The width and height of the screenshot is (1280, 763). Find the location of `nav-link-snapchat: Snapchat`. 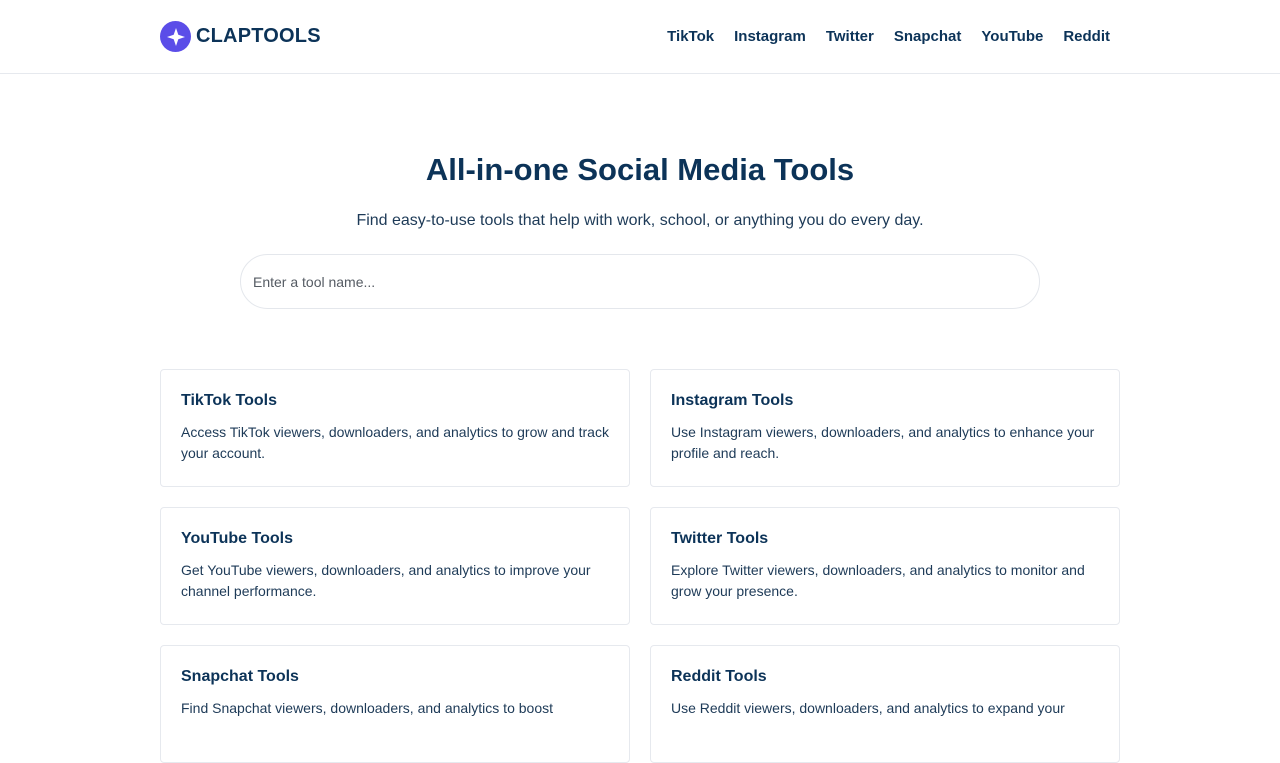

nav-link-snapchat: Snapchat is located at coordinates (928, 36).